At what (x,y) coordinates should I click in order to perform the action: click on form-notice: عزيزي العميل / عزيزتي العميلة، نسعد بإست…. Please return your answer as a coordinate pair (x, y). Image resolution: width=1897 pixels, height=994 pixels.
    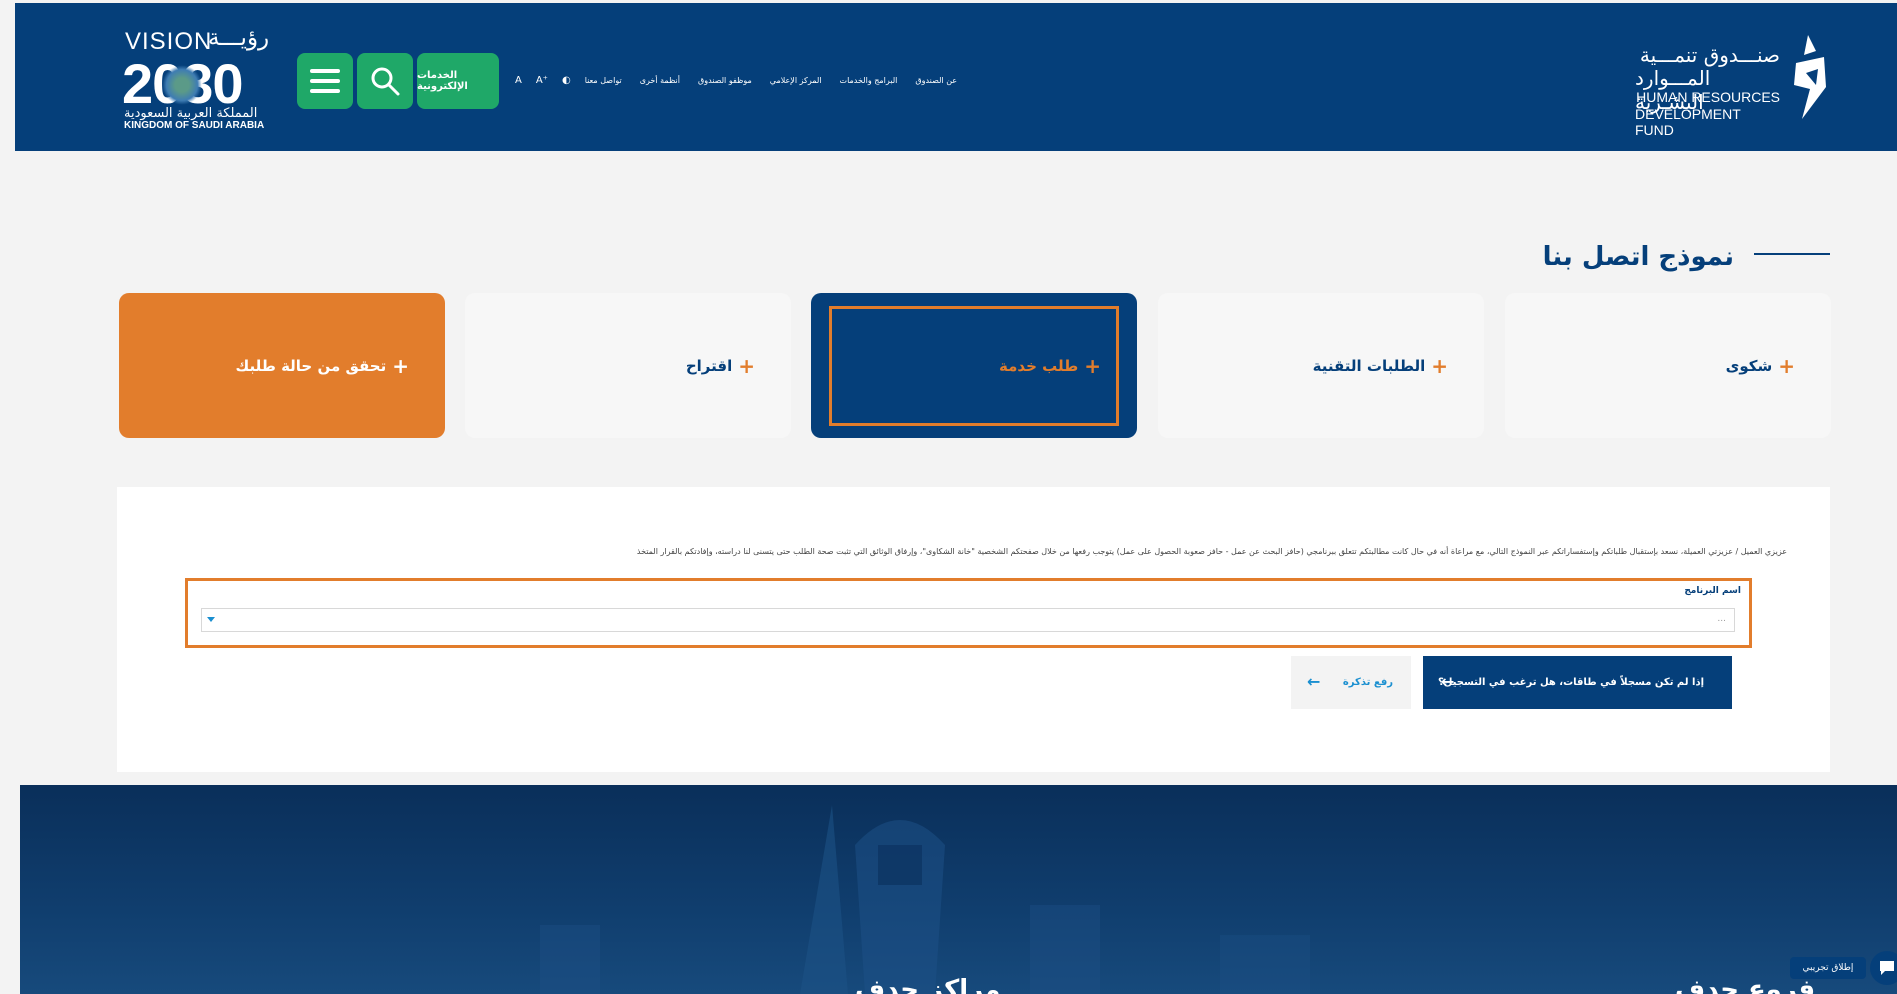
    Looking at the image, I should click on (1211, 551).